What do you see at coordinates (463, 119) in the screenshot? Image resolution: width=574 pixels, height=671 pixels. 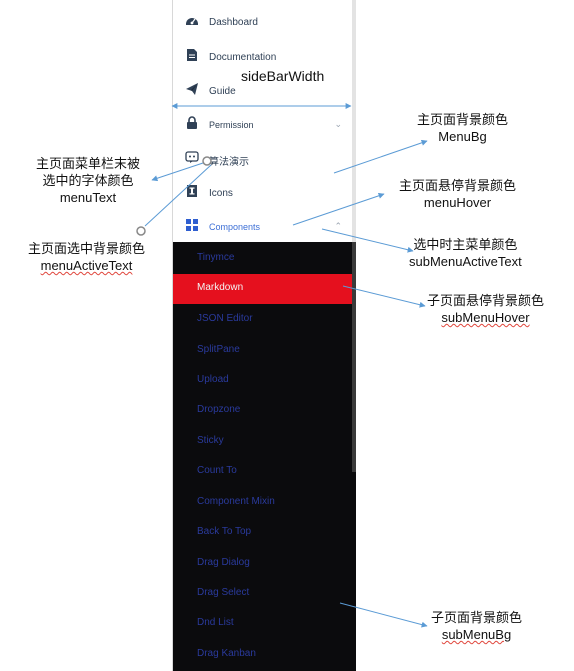 I see `annotation-zh: 主页面背景颜色` at bounding box center [463, 119].